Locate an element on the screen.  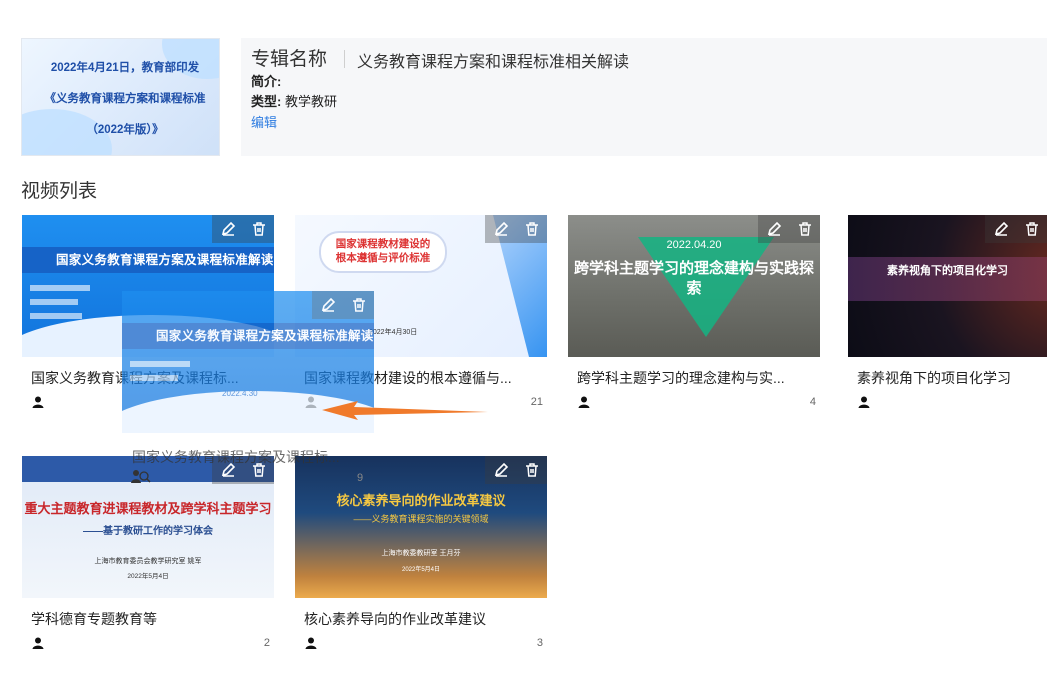
thumbnail-org: 上海市教育委员会教学研究室 姚军 is located at coordinates (148, 561).